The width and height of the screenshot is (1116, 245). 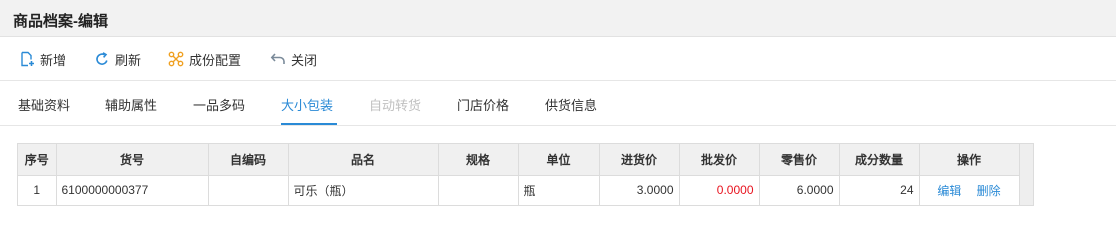 I want to click on cell-code: 6100000000377, so click(x=132, y=190).